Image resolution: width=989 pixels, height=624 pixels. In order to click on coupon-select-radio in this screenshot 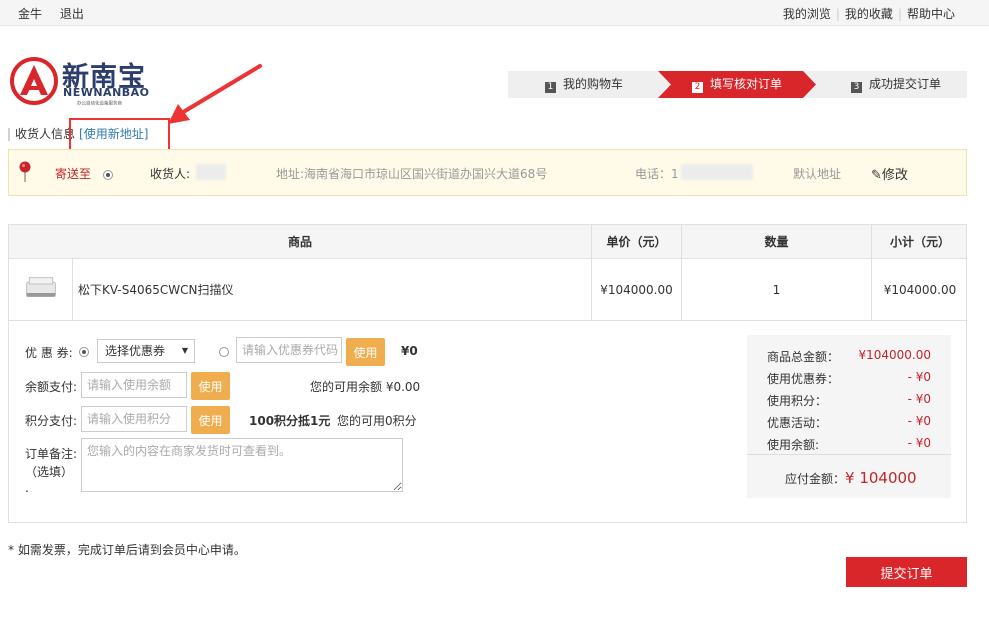, I will do `click(84, 351)`.